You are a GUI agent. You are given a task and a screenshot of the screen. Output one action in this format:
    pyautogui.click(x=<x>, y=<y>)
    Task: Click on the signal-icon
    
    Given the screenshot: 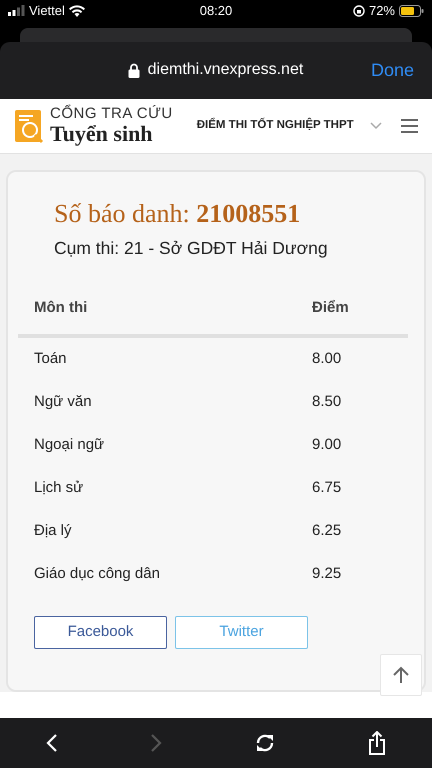 What is the action you would take?
    pyautogui.click(x=16, y=10)
    